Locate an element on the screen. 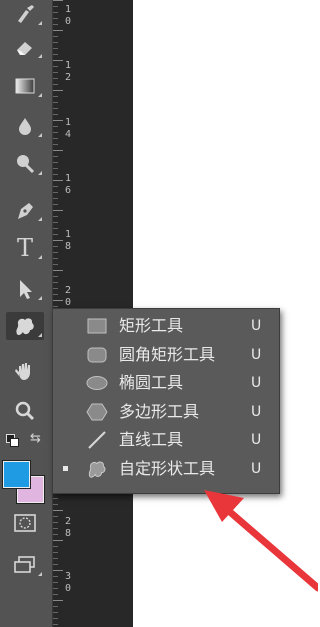  flyout-item-line: 直线工具 U is located at coordinates (166, 440).